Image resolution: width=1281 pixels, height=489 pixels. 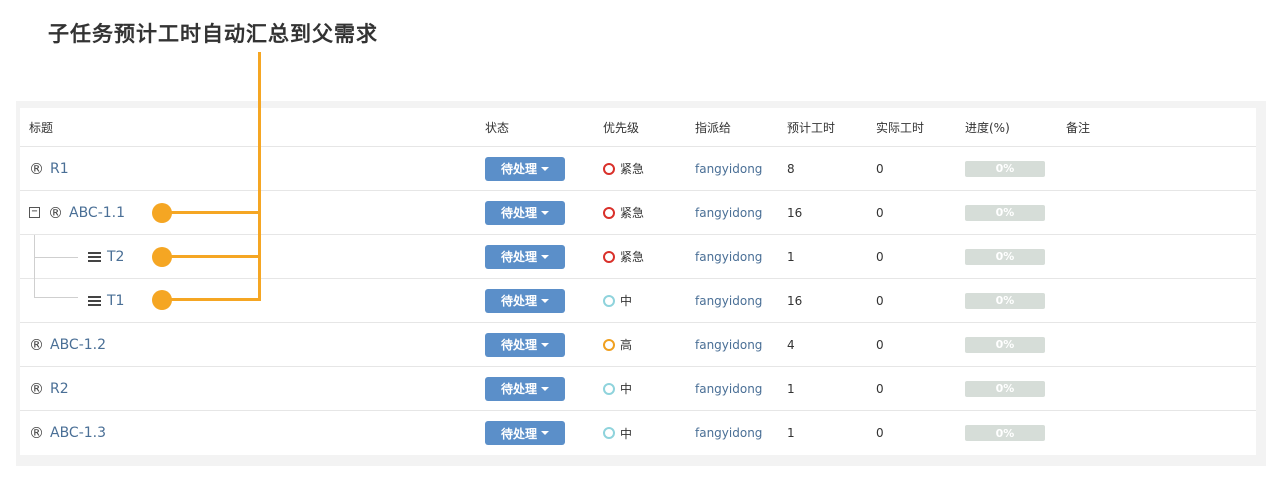 What do you see at coordinates (497, 127) in the screenshot?
I see `header-status: 状态` at bounding box center [497, 127].